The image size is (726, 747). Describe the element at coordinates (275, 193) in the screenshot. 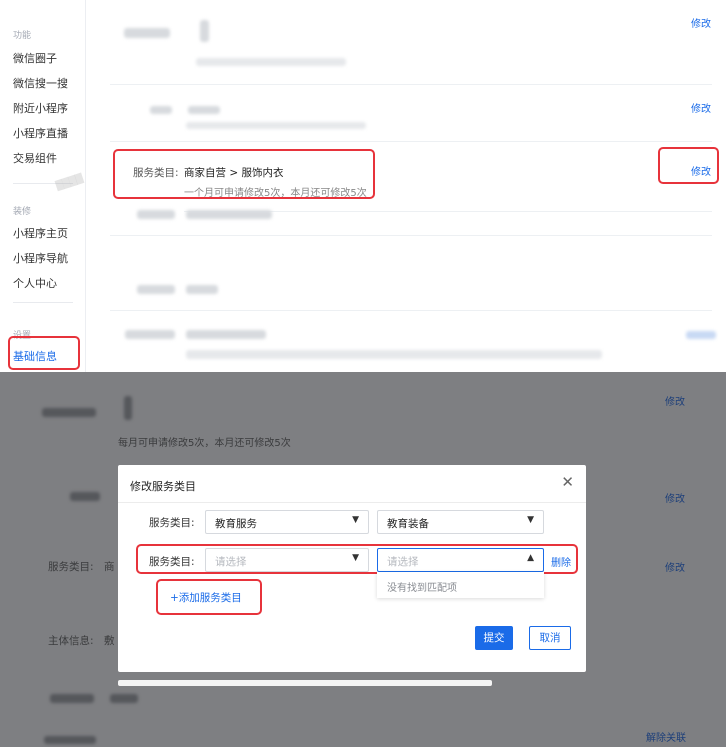

I see `service-category-note: 一个月可申请修改5次，本月还可修改5次` at that location.